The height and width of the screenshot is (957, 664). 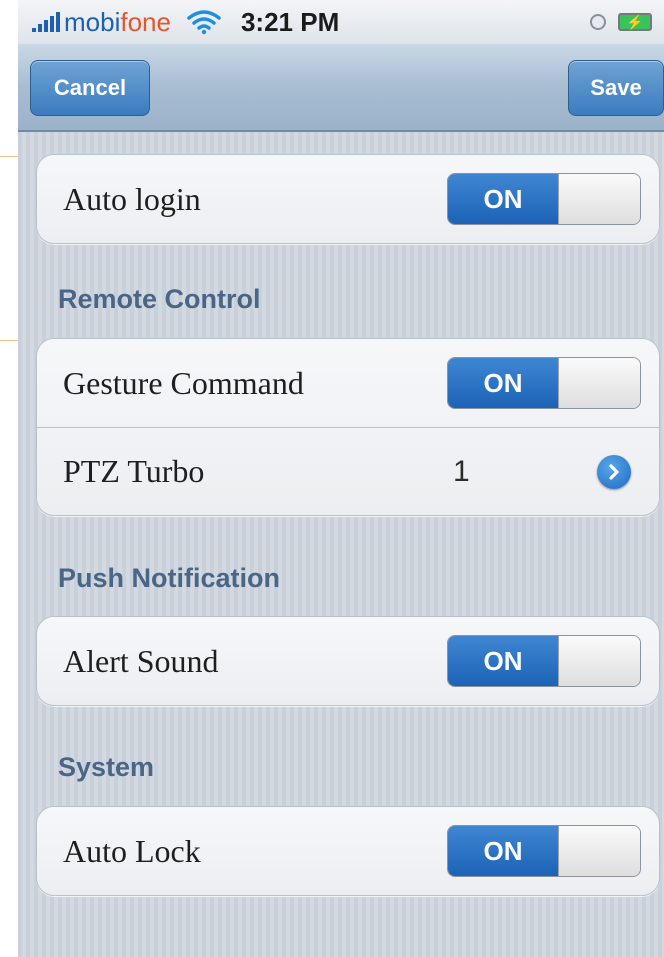 What do you see at coordinates (169, 578) in the screenshot?
I see `push-notification-header: Push Notification` at bounding box center [169, 578].